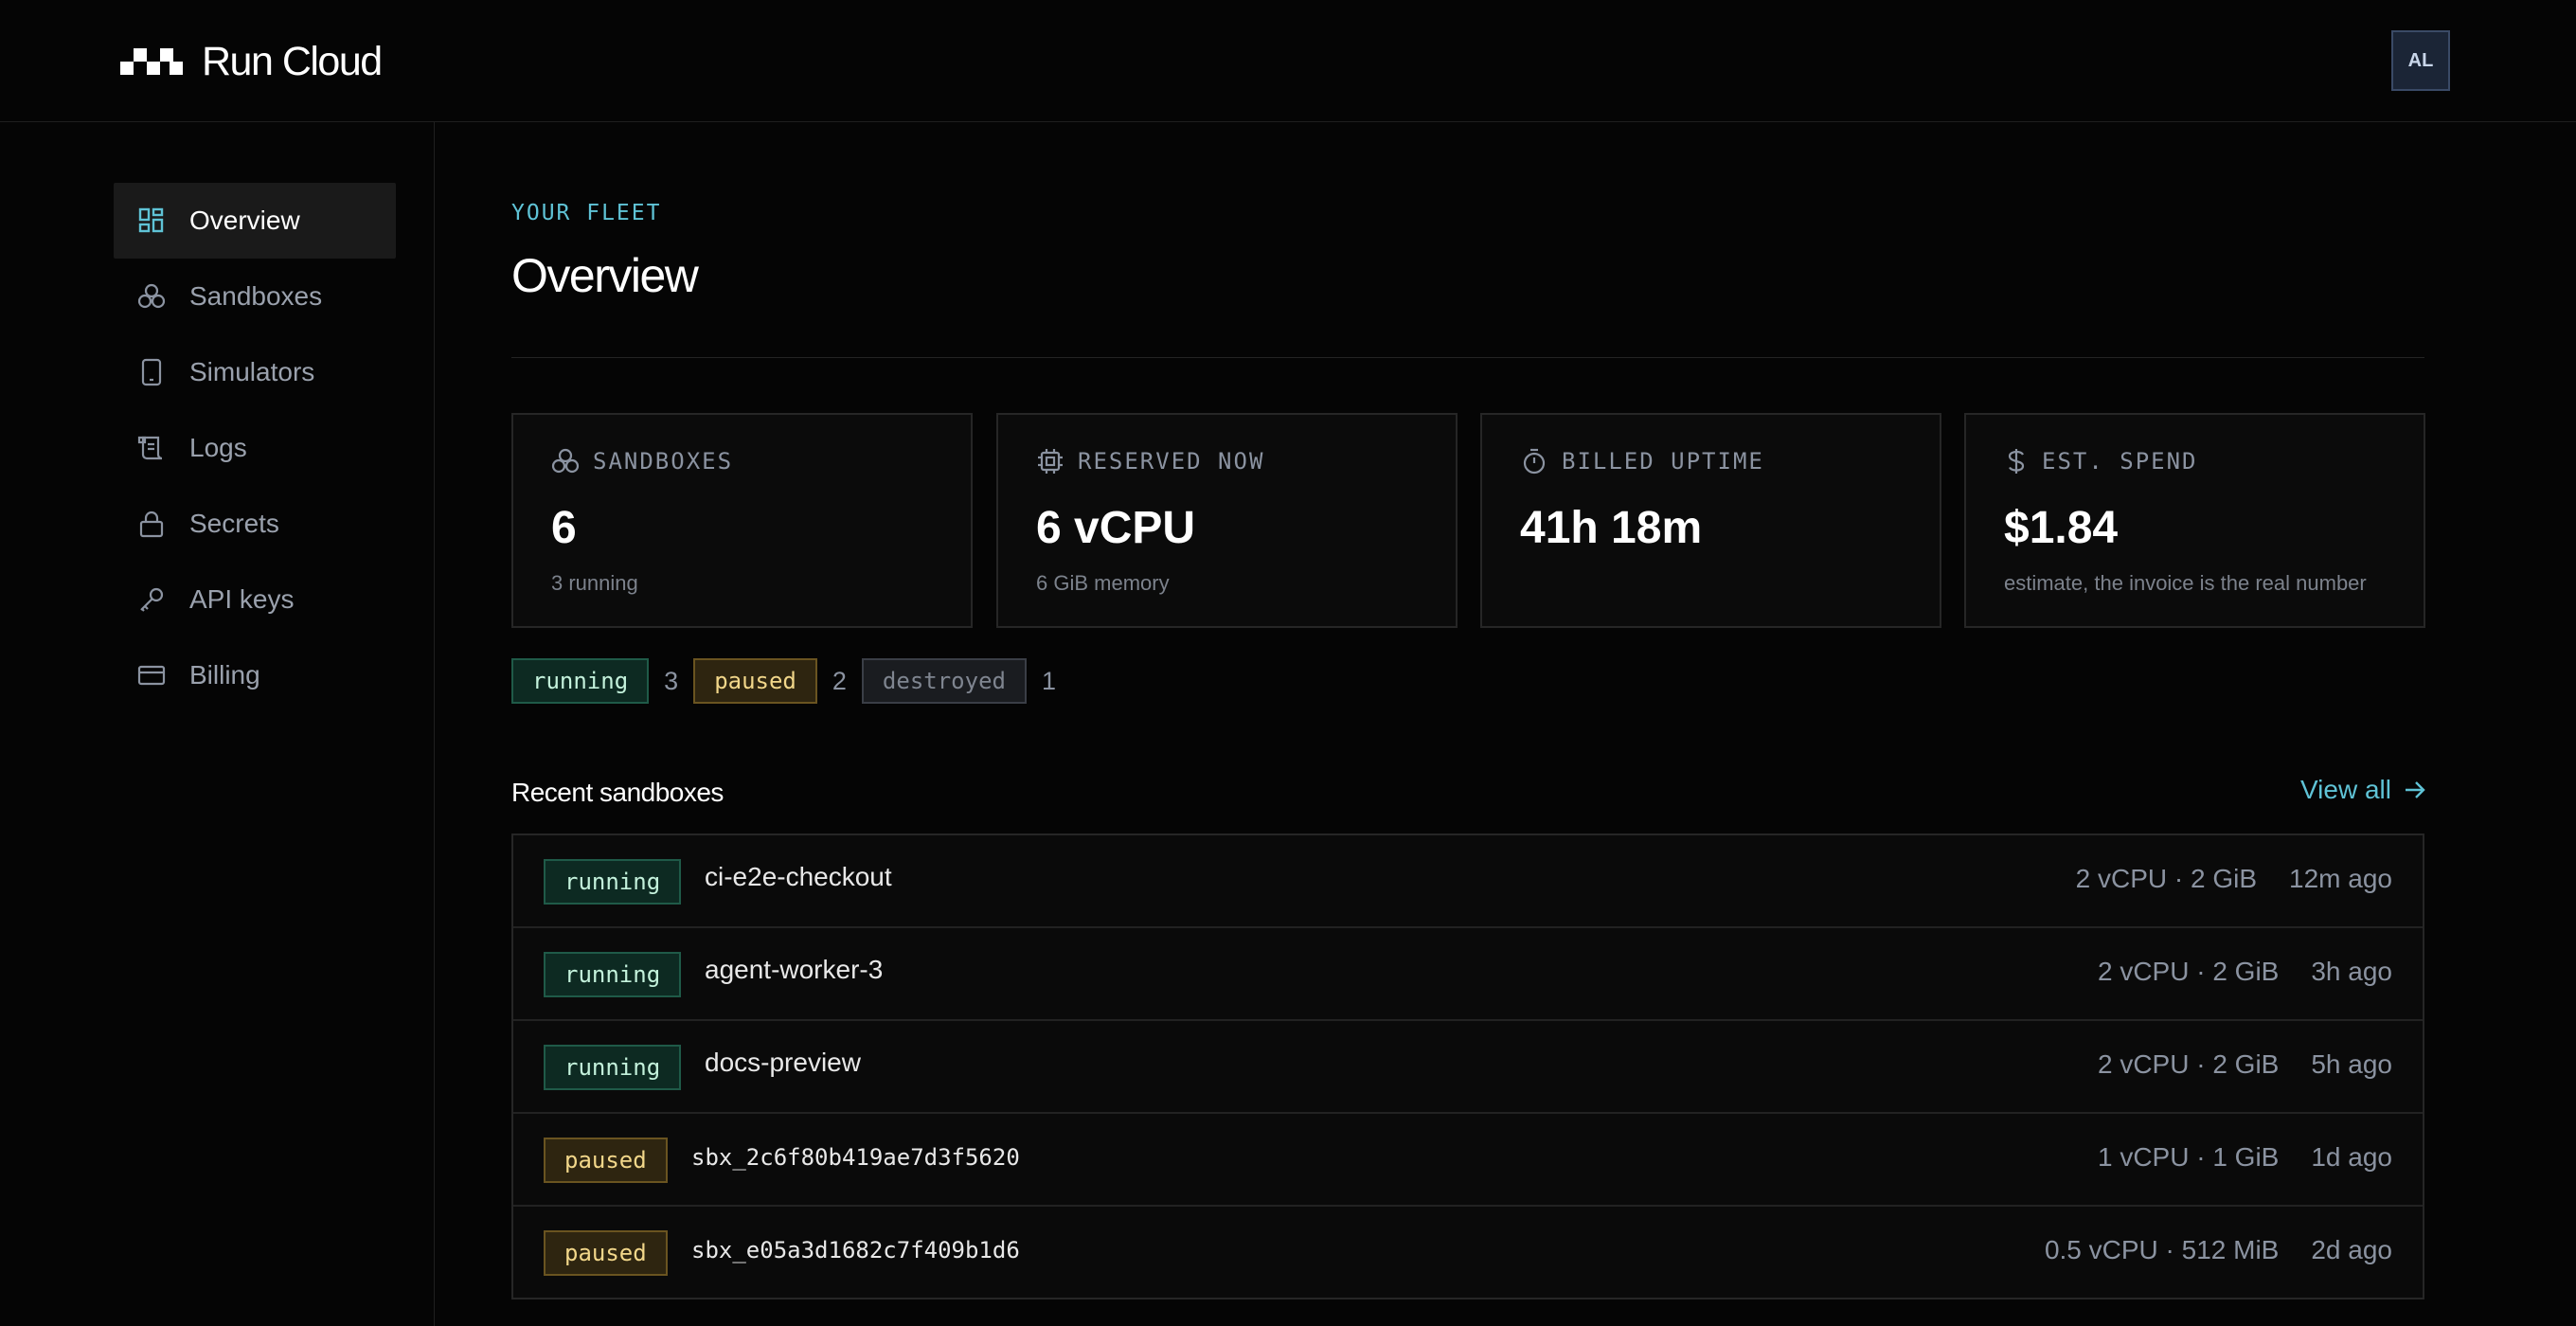 This screenshot has height=1326, width=2576. What do you see at coordinates (2345, 789) in the screenshot?
I see `view-all-label: View all` at bounding box center [2345, 789].